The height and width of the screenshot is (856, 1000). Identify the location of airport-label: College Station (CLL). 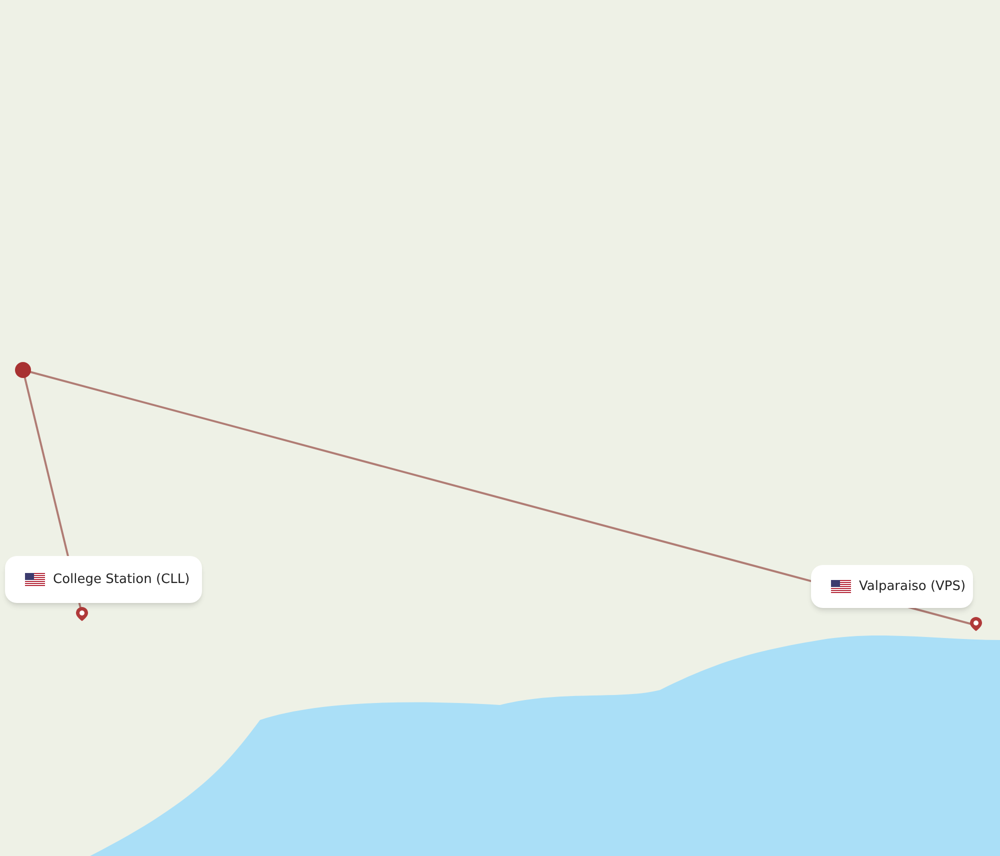
(121, 579).